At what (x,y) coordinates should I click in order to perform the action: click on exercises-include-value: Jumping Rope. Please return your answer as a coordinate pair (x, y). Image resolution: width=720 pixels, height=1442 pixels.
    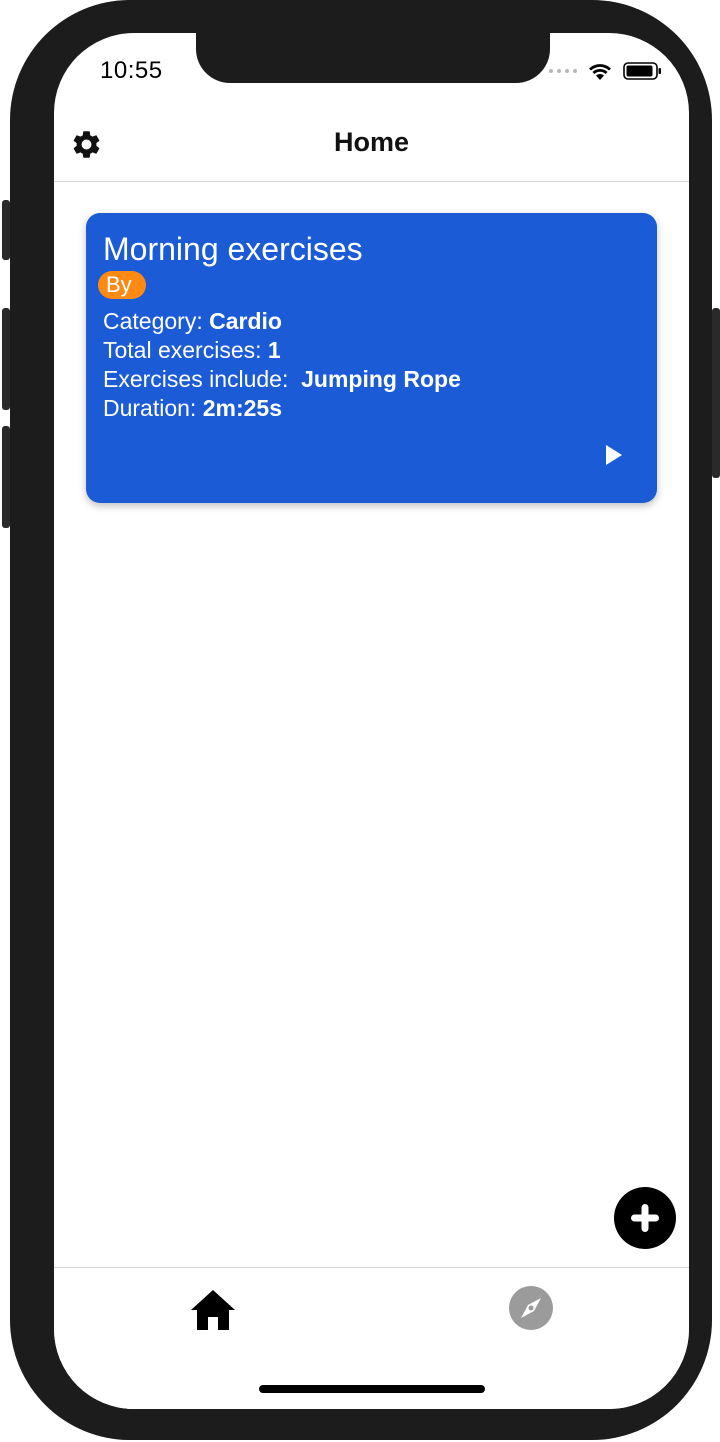
    Looking at the image, I should click on (381, 379).